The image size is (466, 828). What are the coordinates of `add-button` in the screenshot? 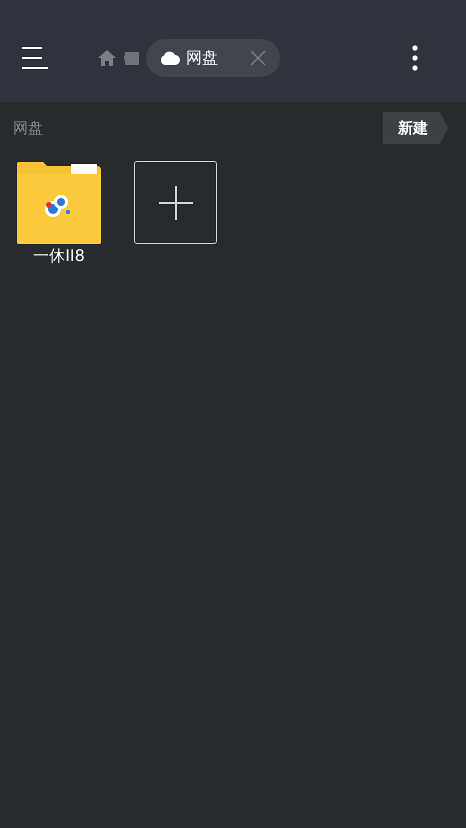 It's located at (175, 202).